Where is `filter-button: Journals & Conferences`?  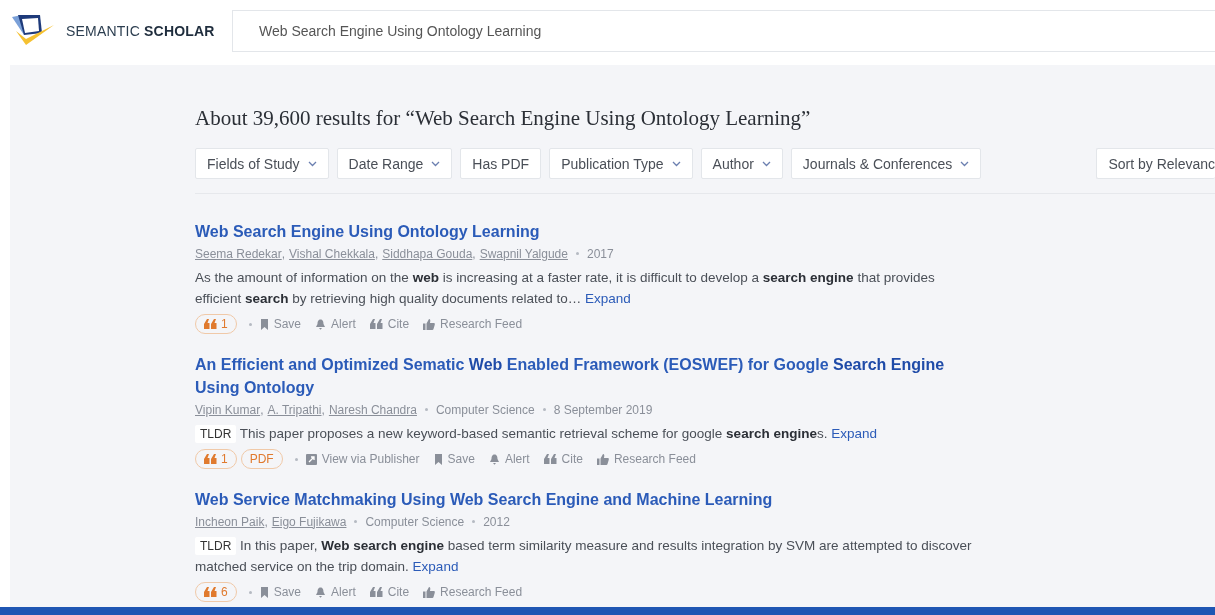 filter-button: Journals & Conferences is located at coordinates (886, 163).